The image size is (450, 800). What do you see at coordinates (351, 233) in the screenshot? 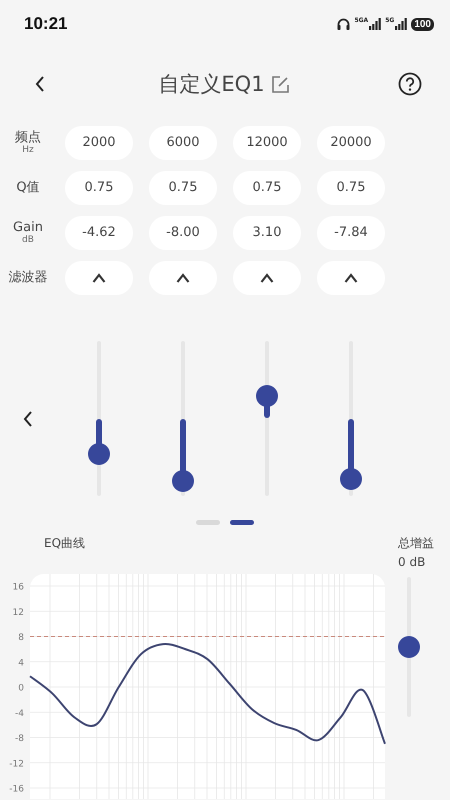
I see `gain-field: -7.84` at bounding box center [351, 233].